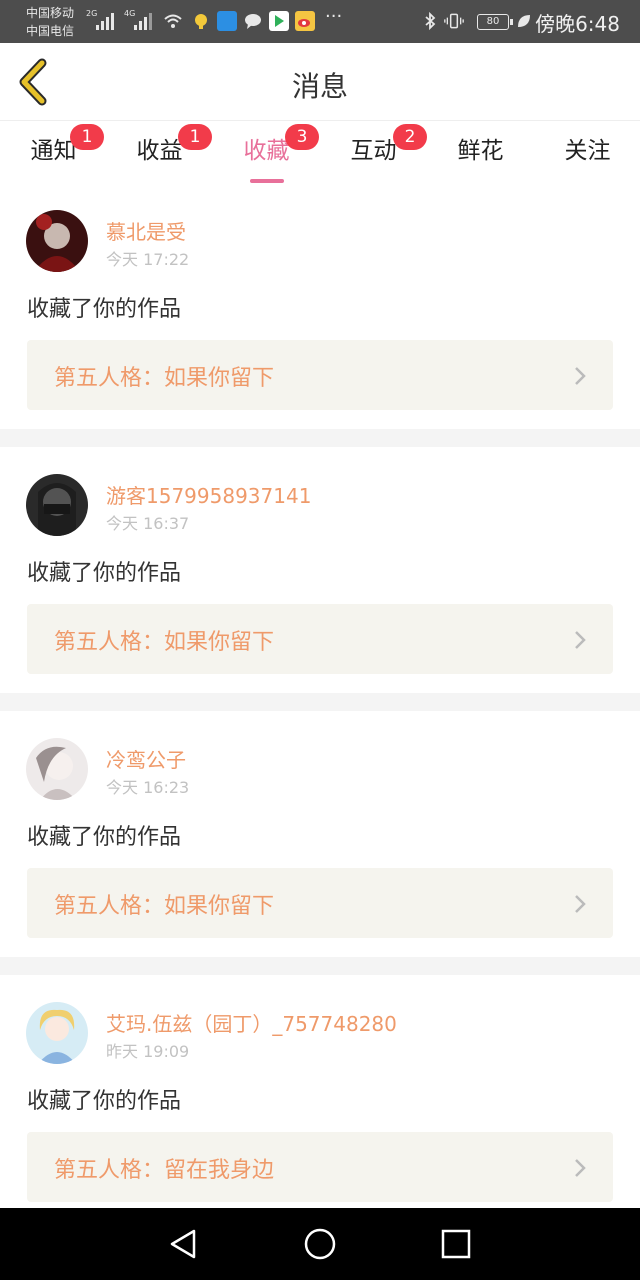 This screenshot has height=1280, width=640. I want to click on work-title: 第五人格：留在我身边, so click(164, 1170).